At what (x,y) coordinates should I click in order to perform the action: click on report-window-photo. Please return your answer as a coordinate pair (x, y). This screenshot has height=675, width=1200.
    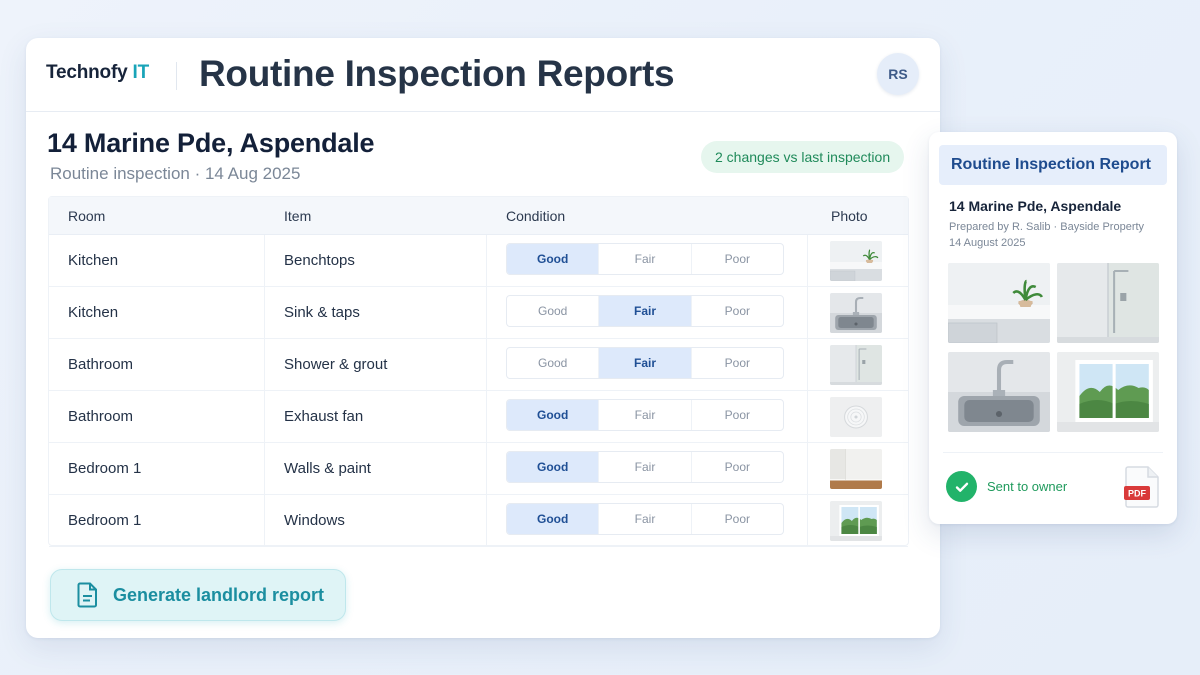
    Looking at the image, I should click on (1108, 392).